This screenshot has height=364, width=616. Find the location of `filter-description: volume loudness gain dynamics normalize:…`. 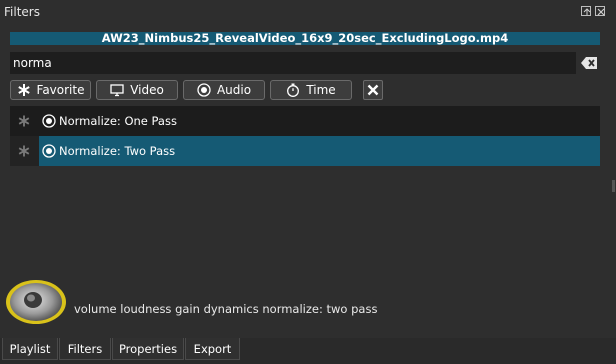

filter-description: volume loudness gain dynamics normalize:… is located at coordinates (226, 309).